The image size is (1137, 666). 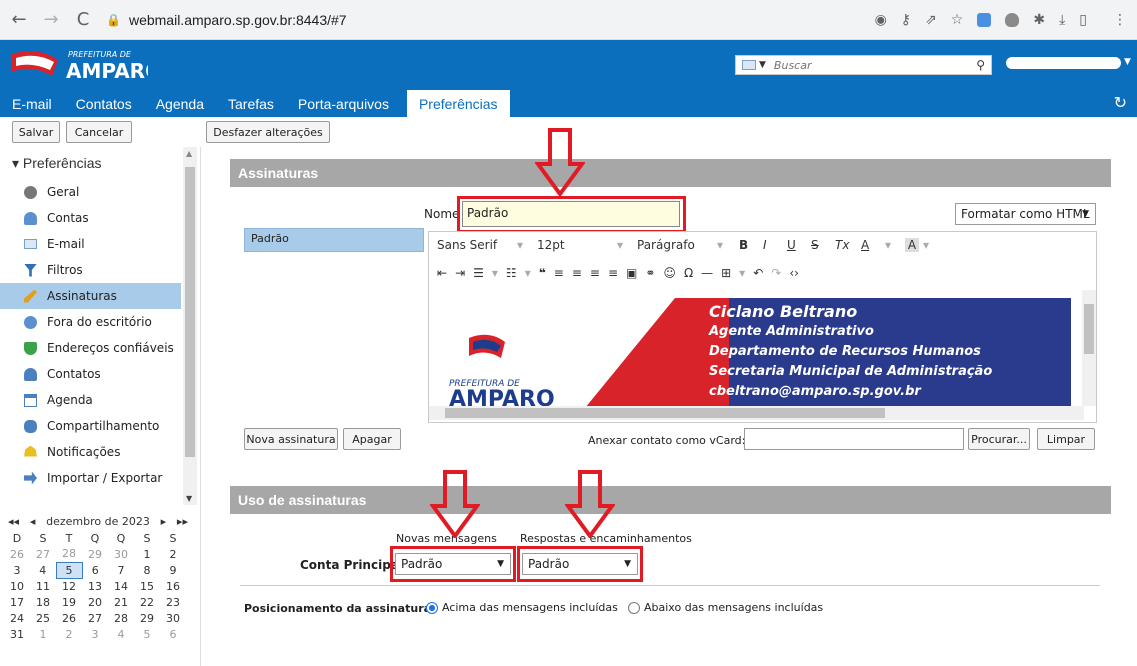 What do you see at coordinates (726, 273) in the screenshot?
I see `table-icon: ⊞` at bounding box center [726, 273].